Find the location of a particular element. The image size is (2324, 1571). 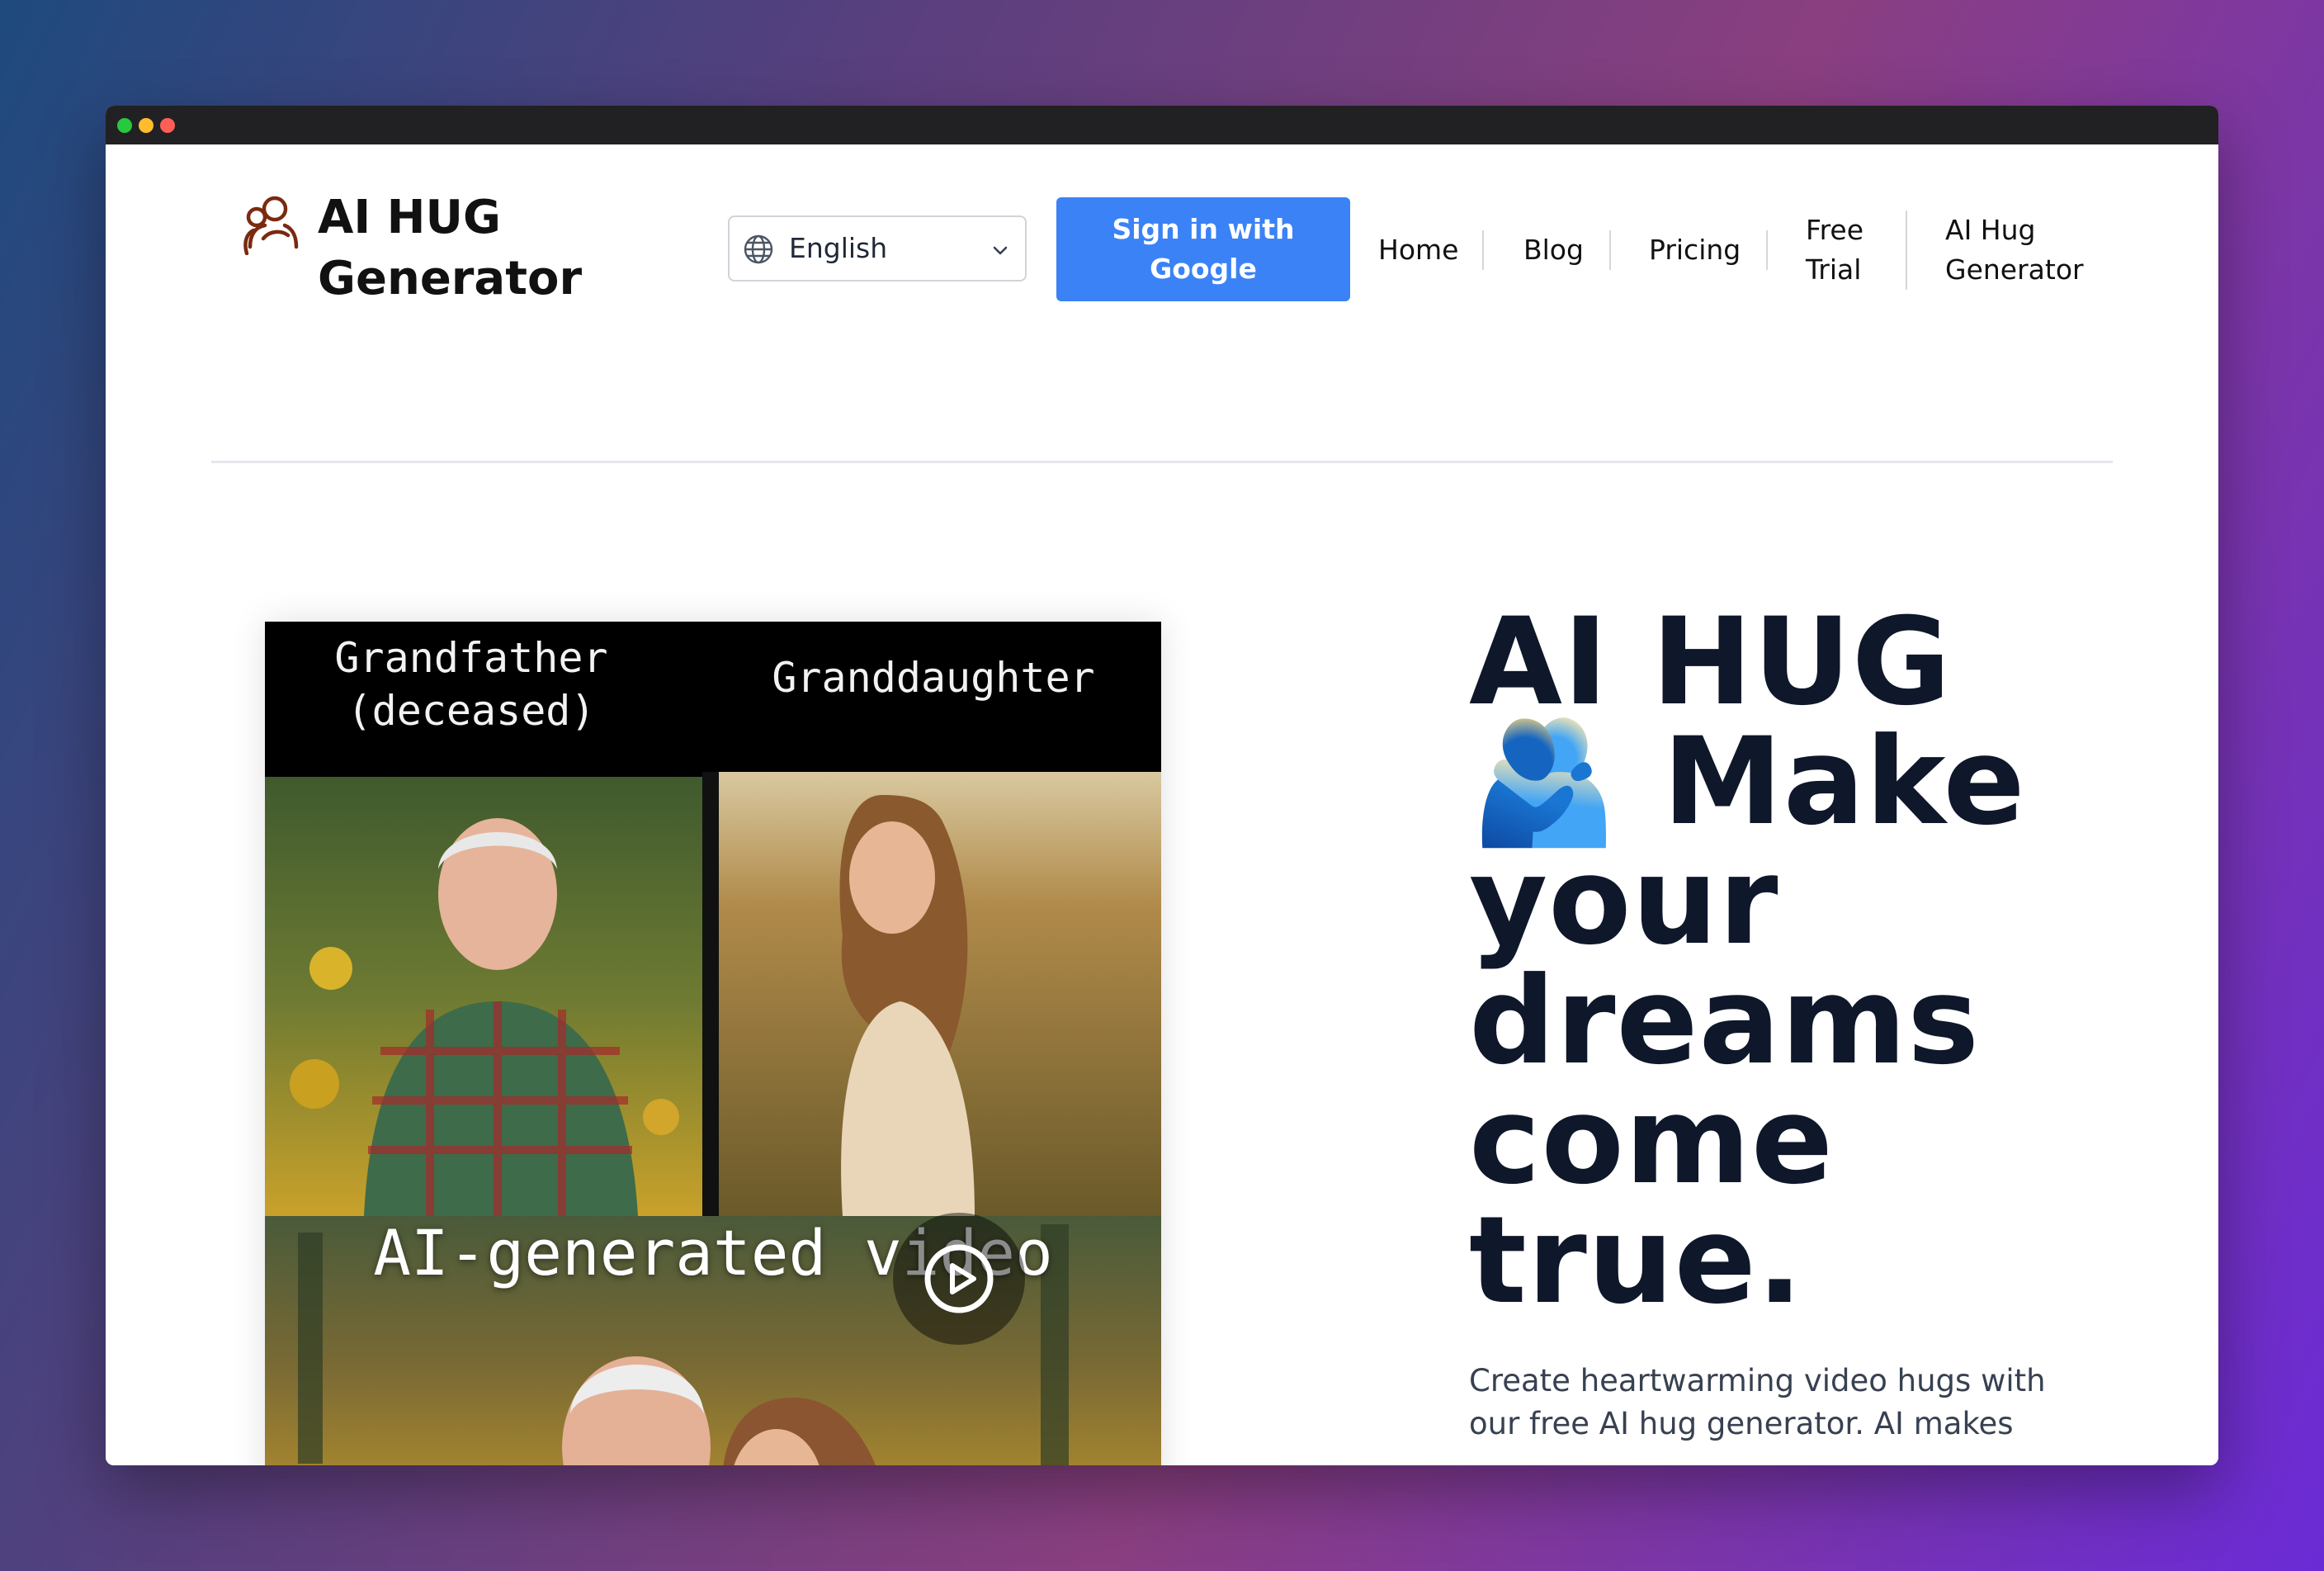

language-select: English is located at coordinates (877, 248).